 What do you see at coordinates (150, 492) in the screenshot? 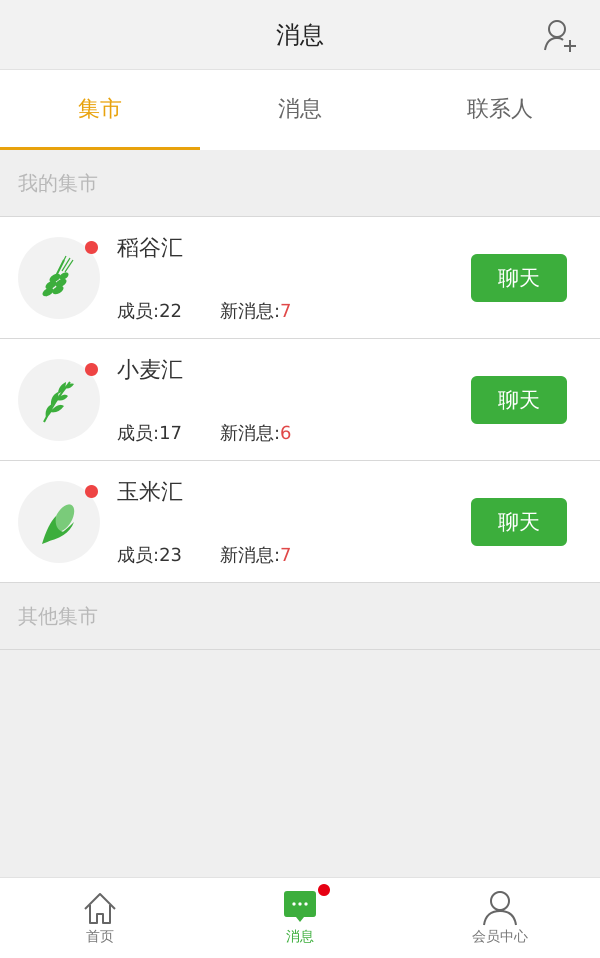
I see `market-name: 玉米汇` at bounding box center [150, 492].